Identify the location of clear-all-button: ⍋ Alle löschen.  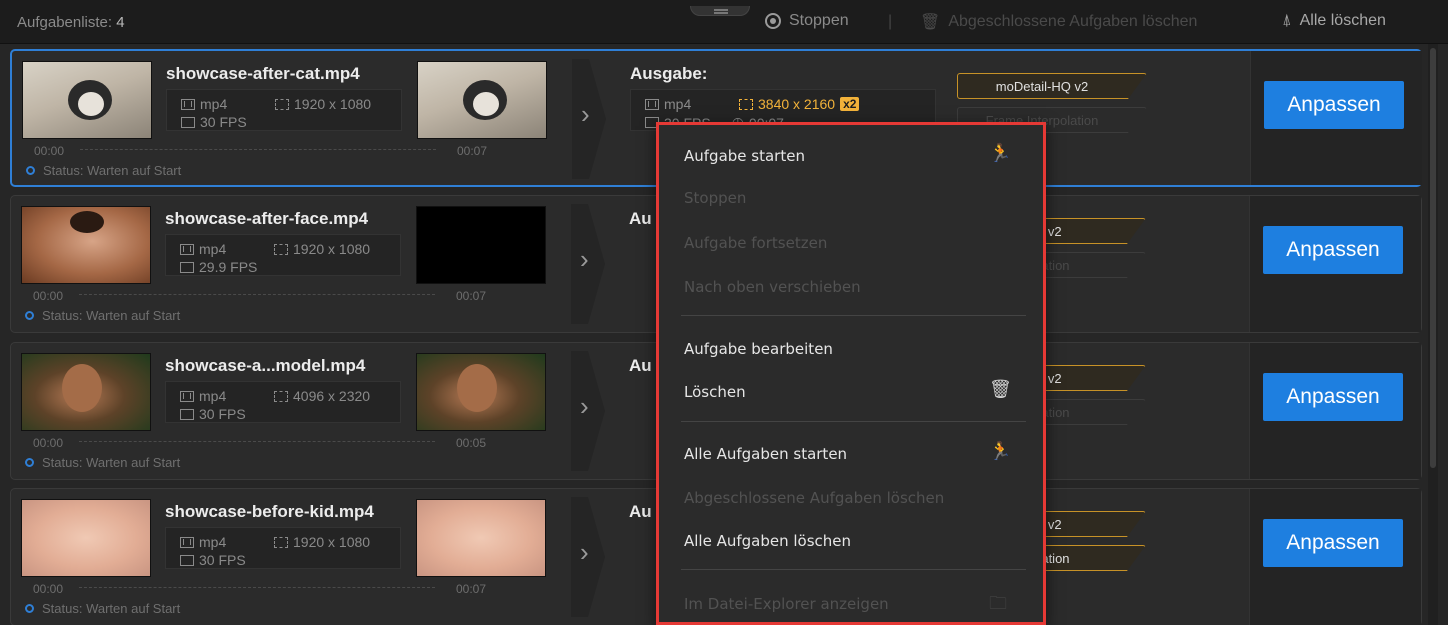
(1334, 21).